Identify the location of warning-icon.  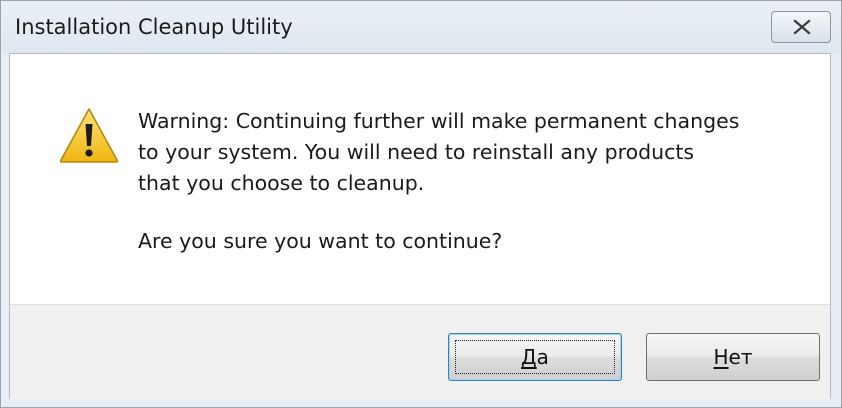
(89, 135).